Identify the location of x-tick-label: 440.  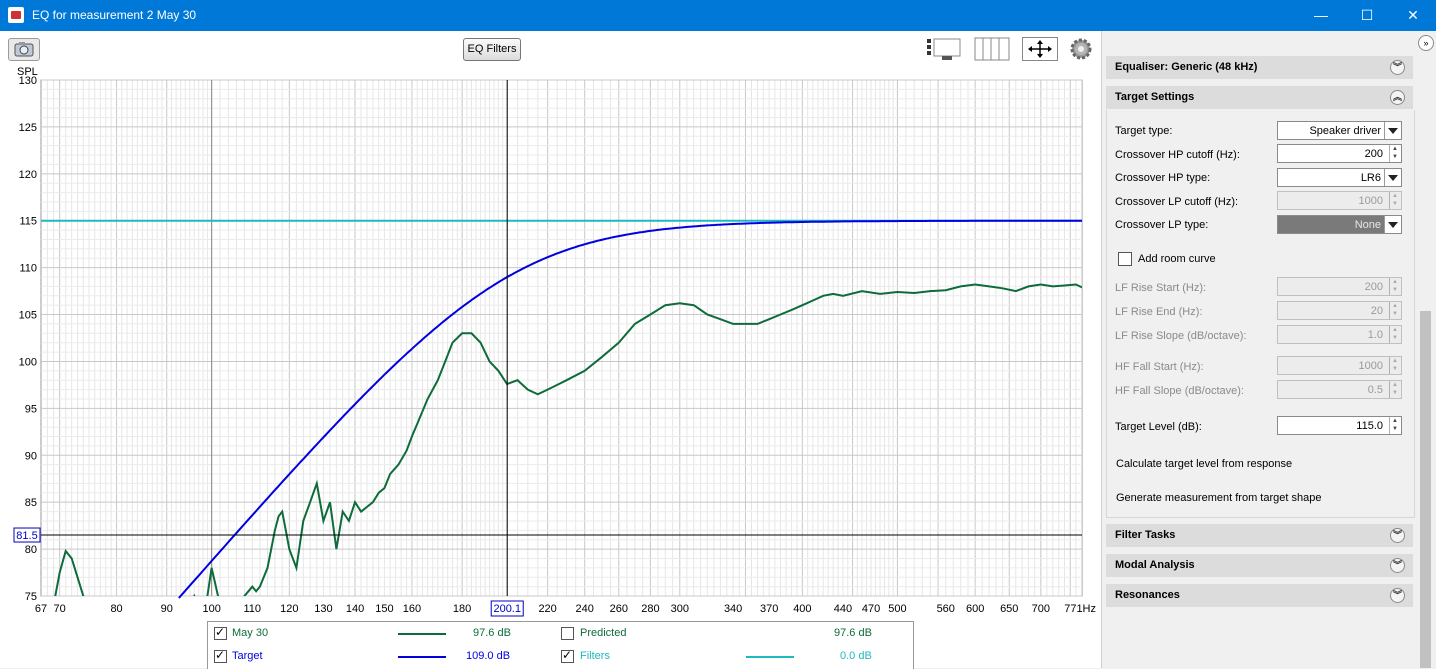
(843, 609).